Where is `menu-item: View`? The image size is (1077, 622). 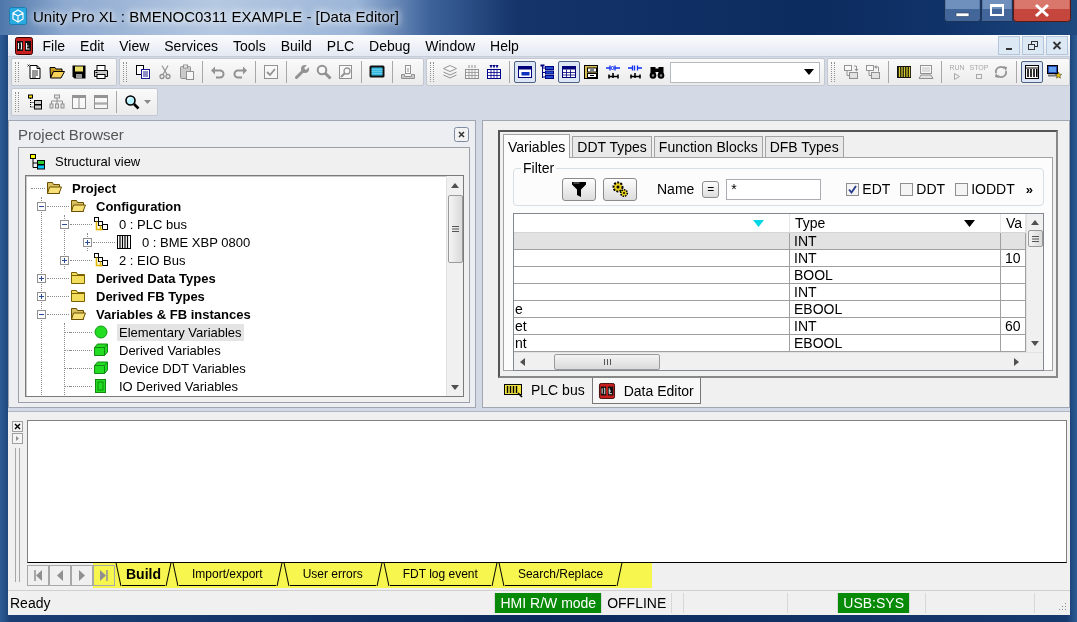
menu-item: View is located at coordinates (134, 45).